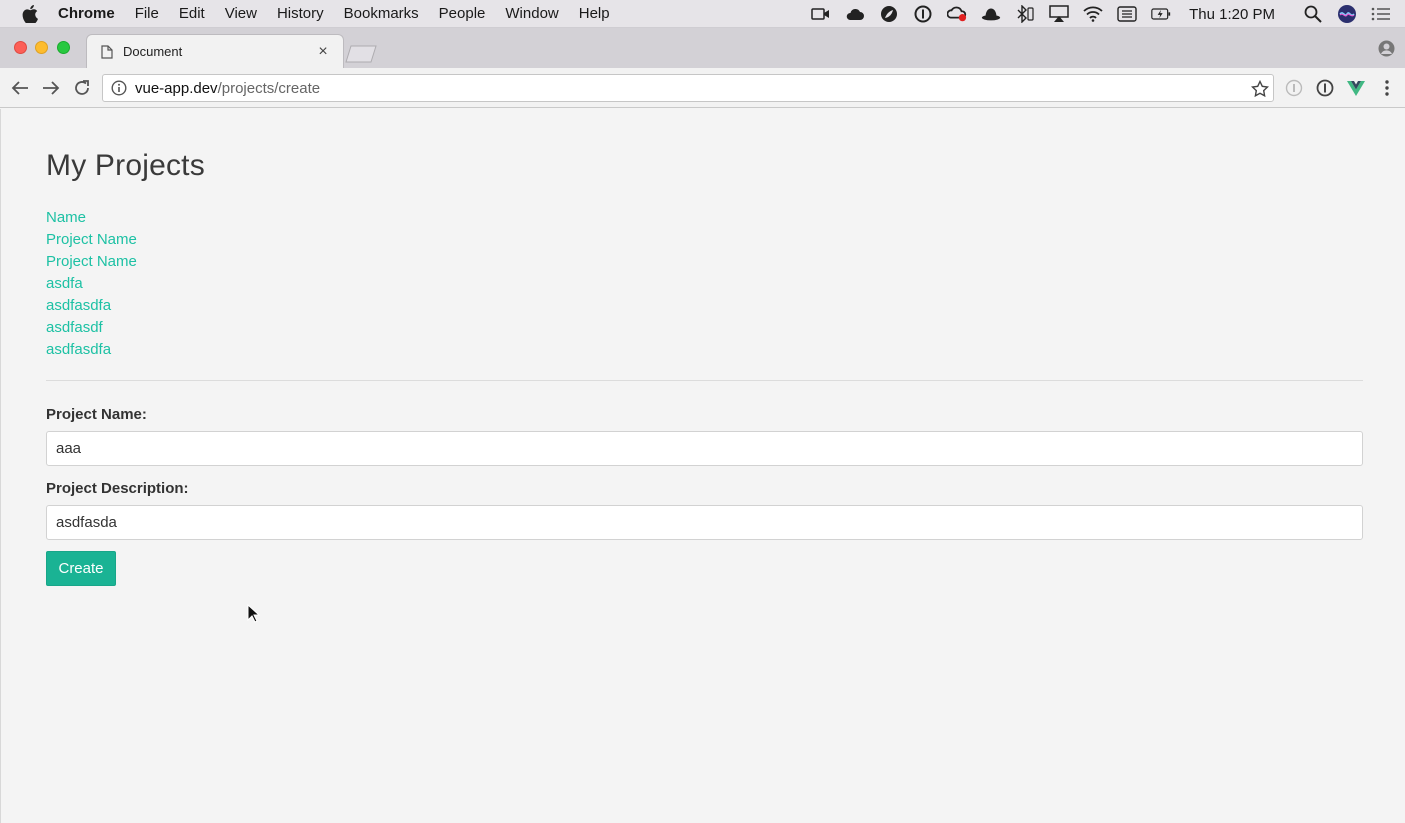 This screenshot has height=823, width=1405. What do you see at coordinates (361, 54) in the screenshot?
I see `new-tab-button` at bounding box center [361, 54].